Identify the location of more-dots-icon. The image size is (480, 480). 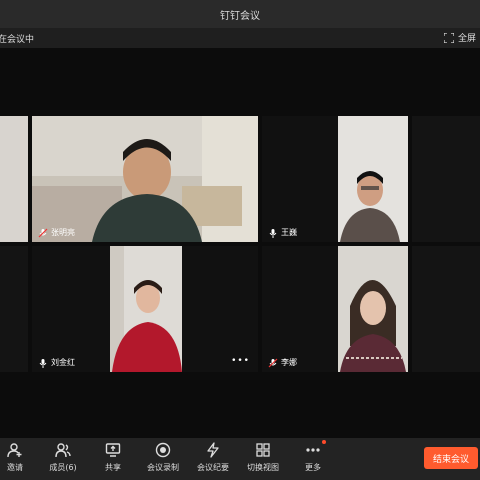
(313, 450).